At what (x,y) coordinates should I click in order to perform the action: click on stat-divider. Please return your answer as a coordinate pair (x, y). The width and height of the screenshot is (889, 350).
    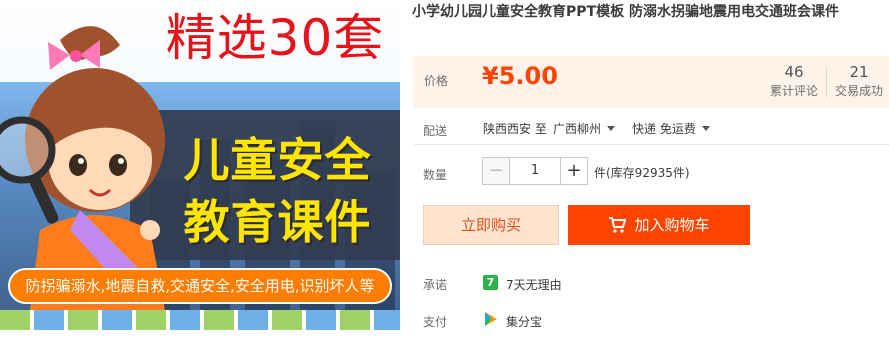
    Looking at the image, I should click on (826, 82).